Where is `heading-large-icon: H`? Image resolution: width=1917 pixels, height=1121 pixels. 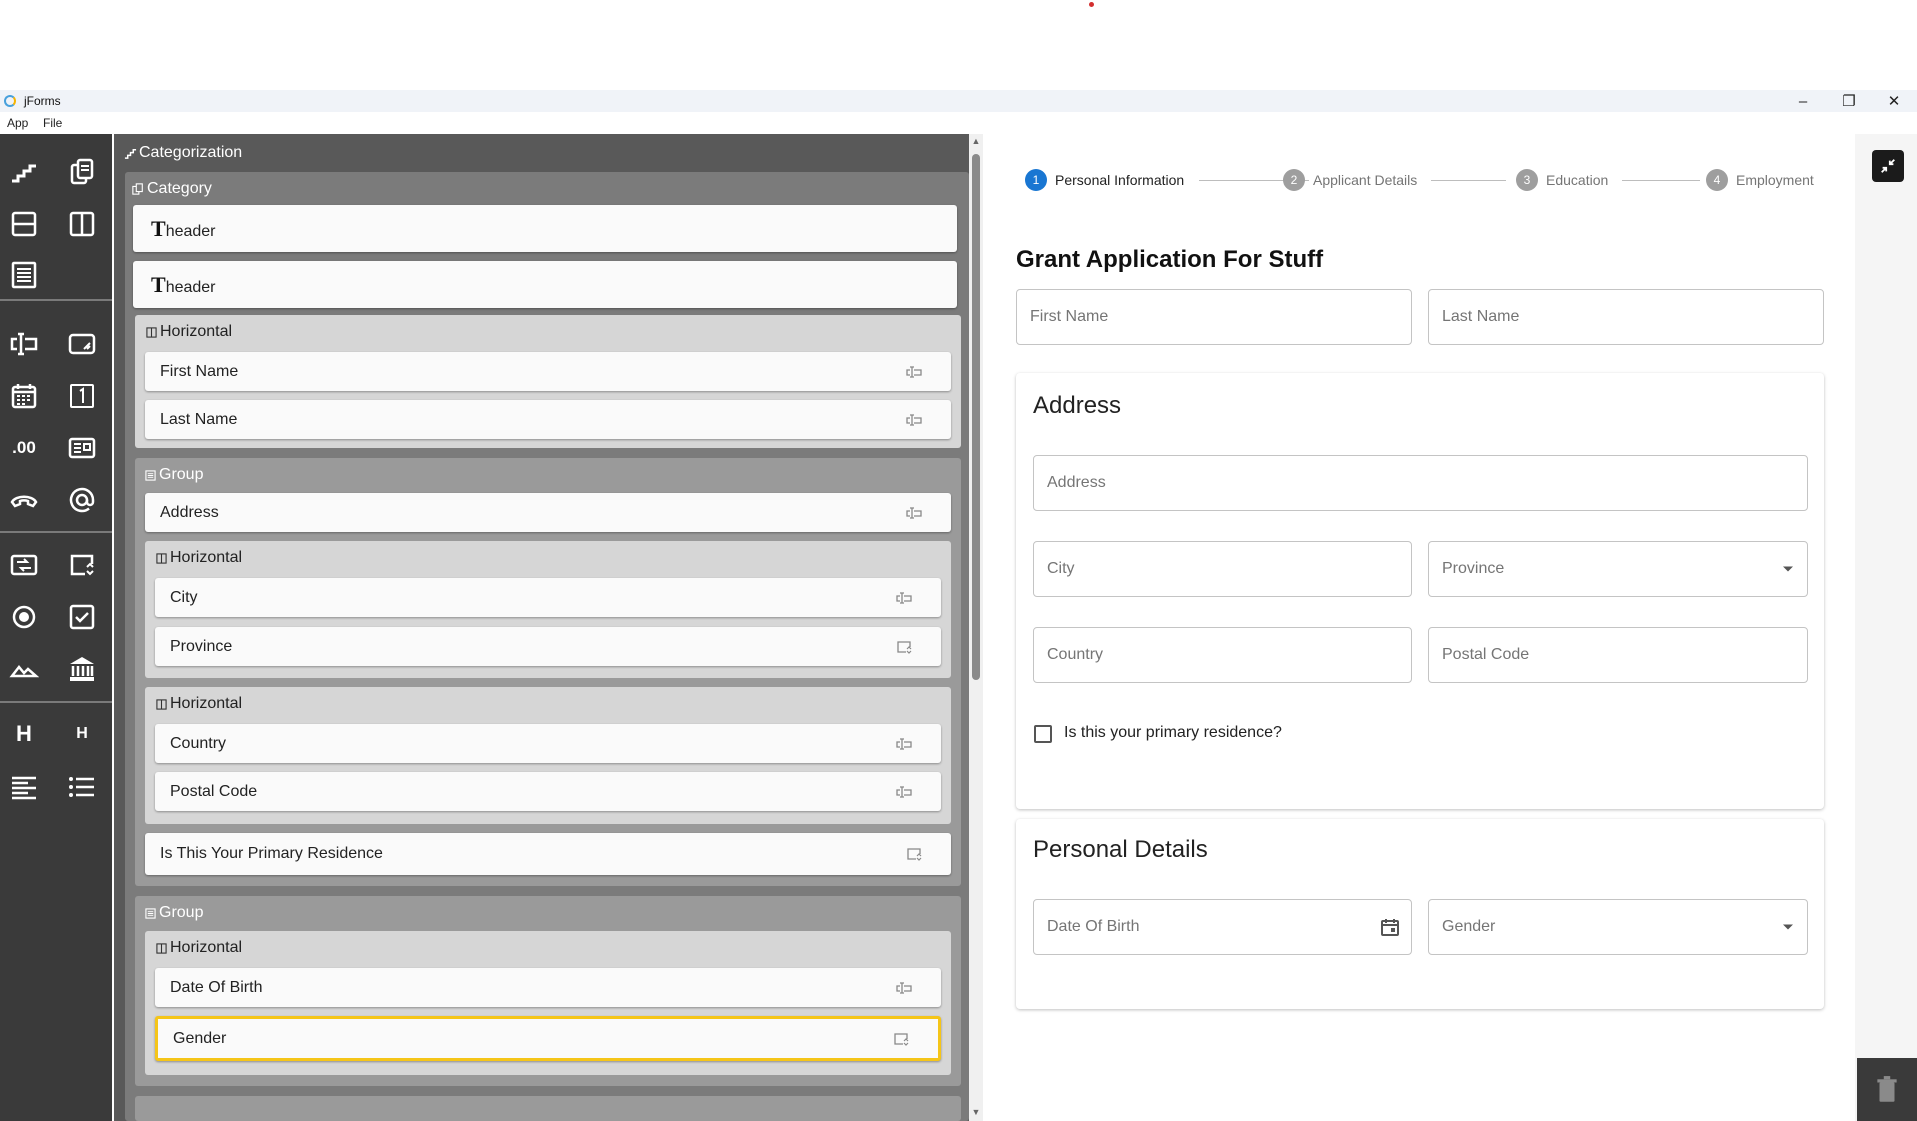 heading-large-icon: H is located at coordinates (24, 734).